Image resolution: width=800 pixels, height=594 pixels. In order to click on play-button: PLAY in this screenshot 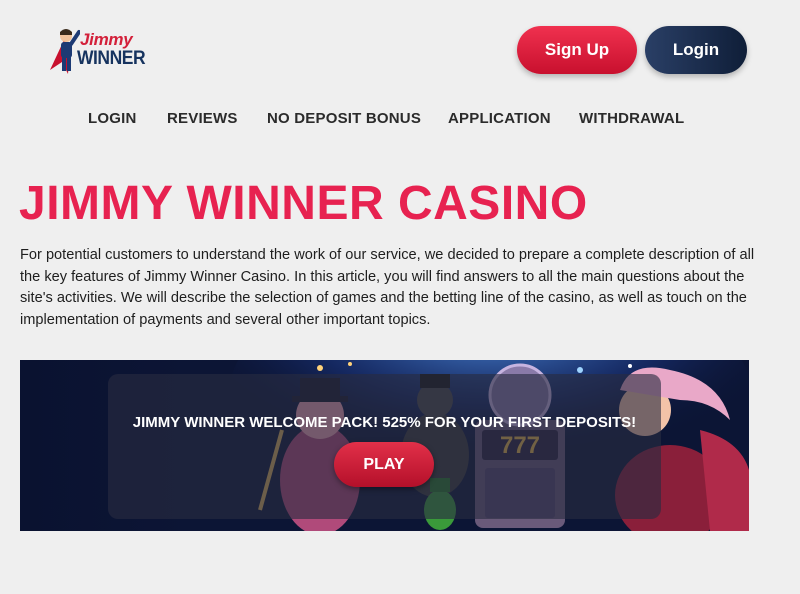, I will do `click(384, 464)`.